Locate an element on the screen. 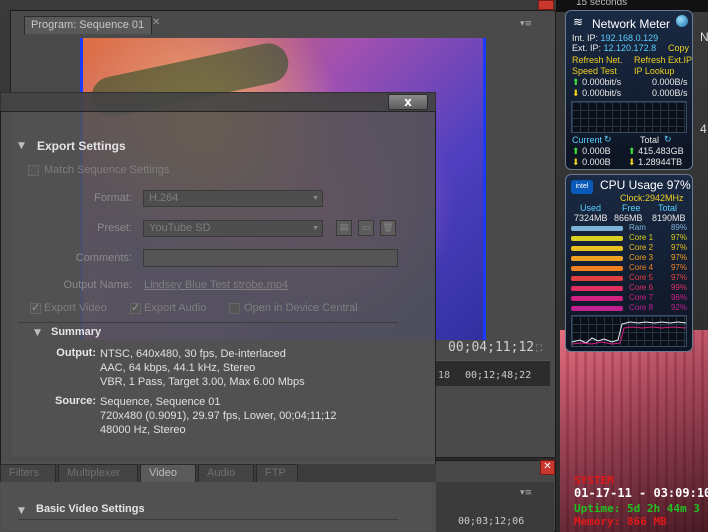 This screenshot has height=532, width=708. ip-lookup-link: IP Lookup is located at coordinates (654, 71).